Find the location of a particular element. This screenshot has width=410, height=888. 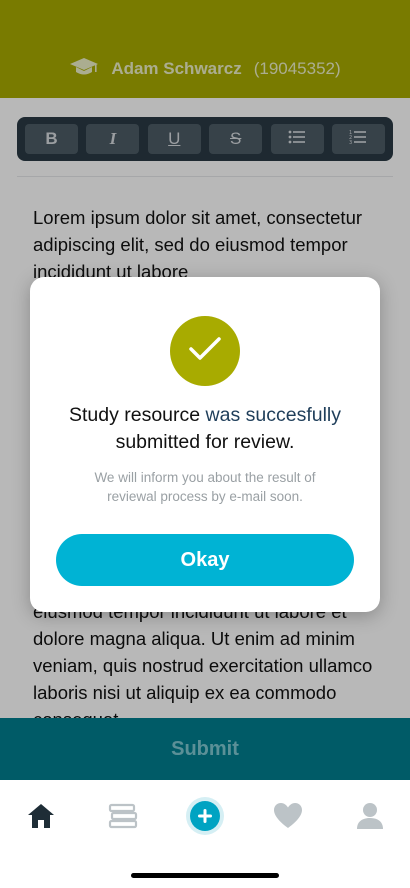

checkmark-icon is located at coordinates (205, 351).